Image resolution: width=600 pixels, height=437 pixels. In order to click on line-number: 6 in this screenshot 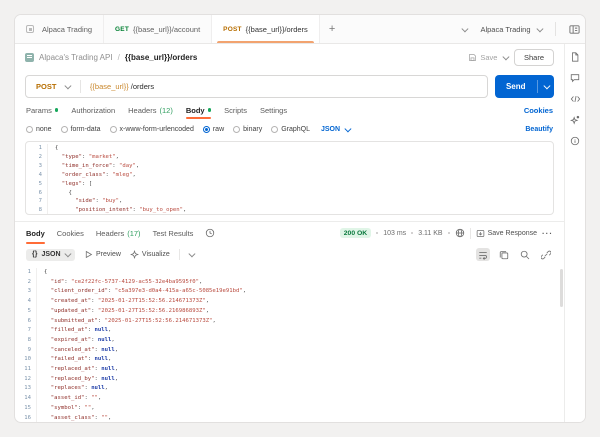, I will do `click(37, 193)`.